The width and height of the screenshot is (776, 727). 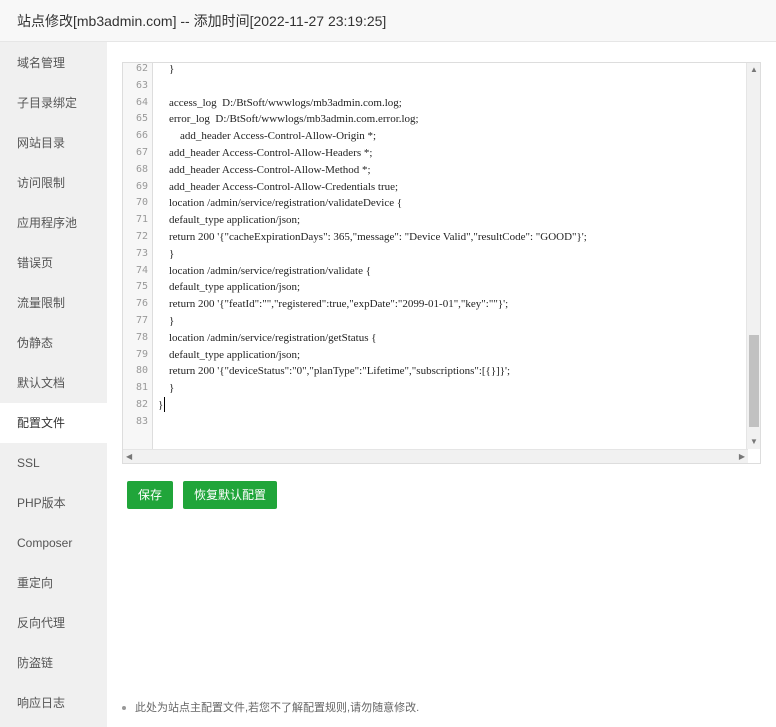 What do you see at coordinates (53, 623) in the screenshot?
I see `sidebar-item-reverse-proxy: 反向代理` at bounding box center [53, 623].